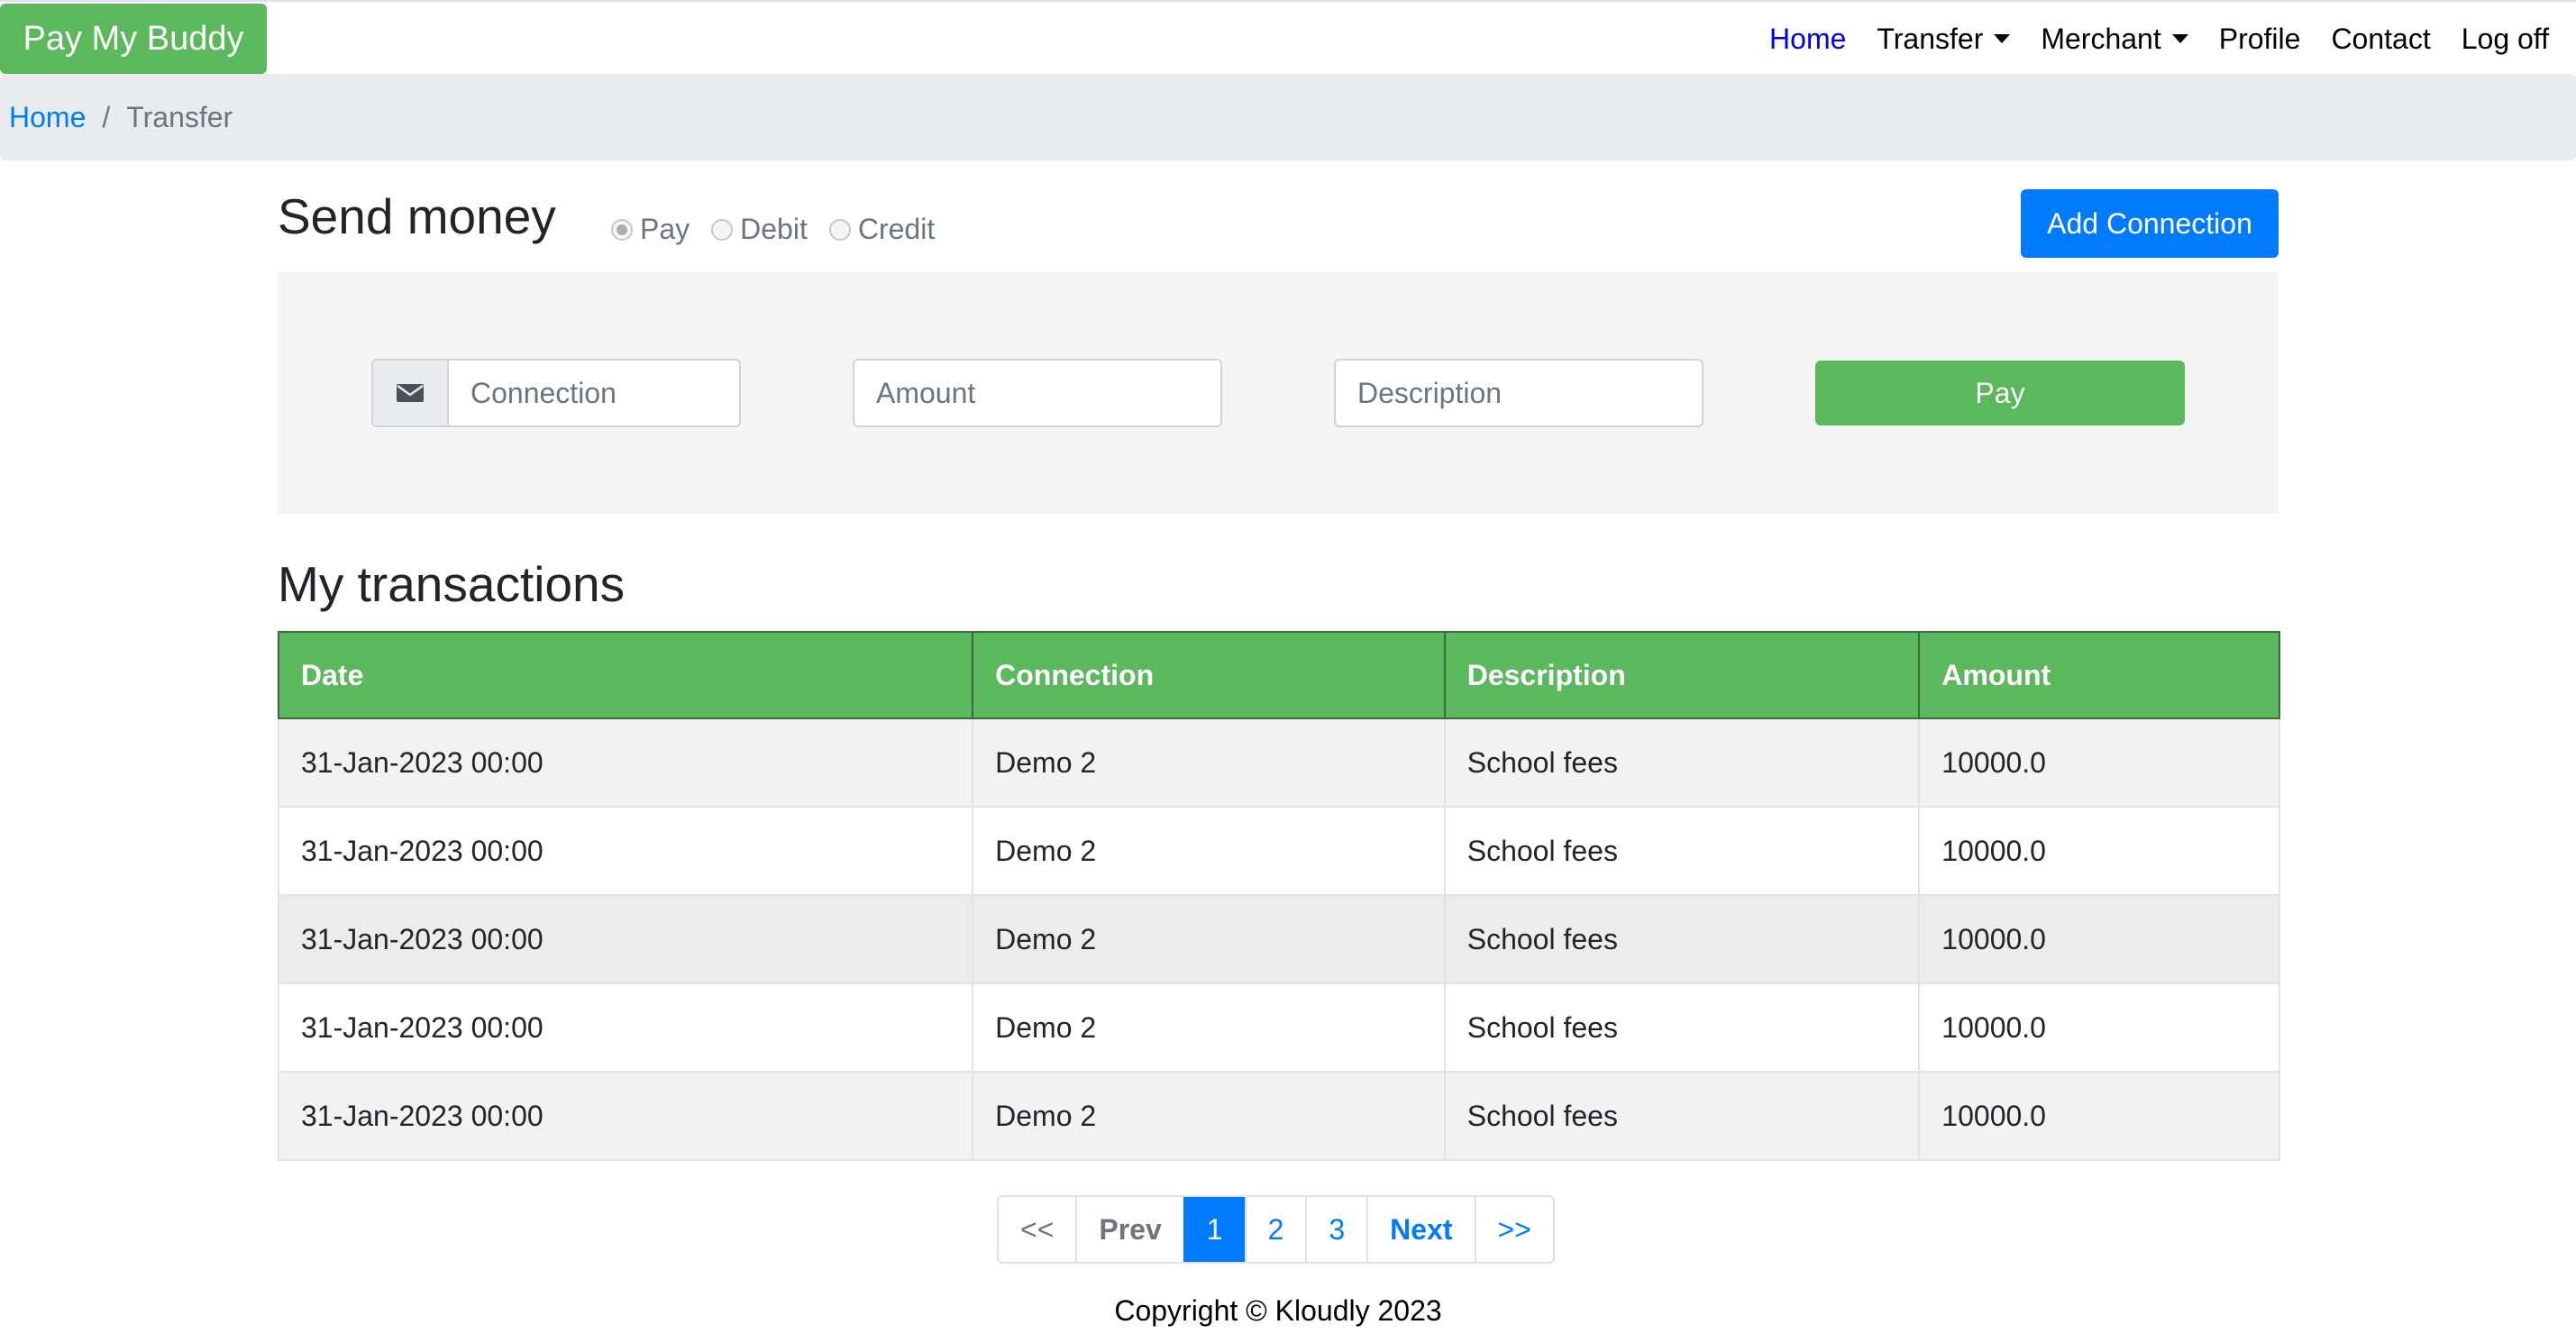 Image resolution: width=2576 pixels, height=1334 pixels. Describe the element at coordinates (622, 229) in the screenshot. I see `radio-pay` at that location.